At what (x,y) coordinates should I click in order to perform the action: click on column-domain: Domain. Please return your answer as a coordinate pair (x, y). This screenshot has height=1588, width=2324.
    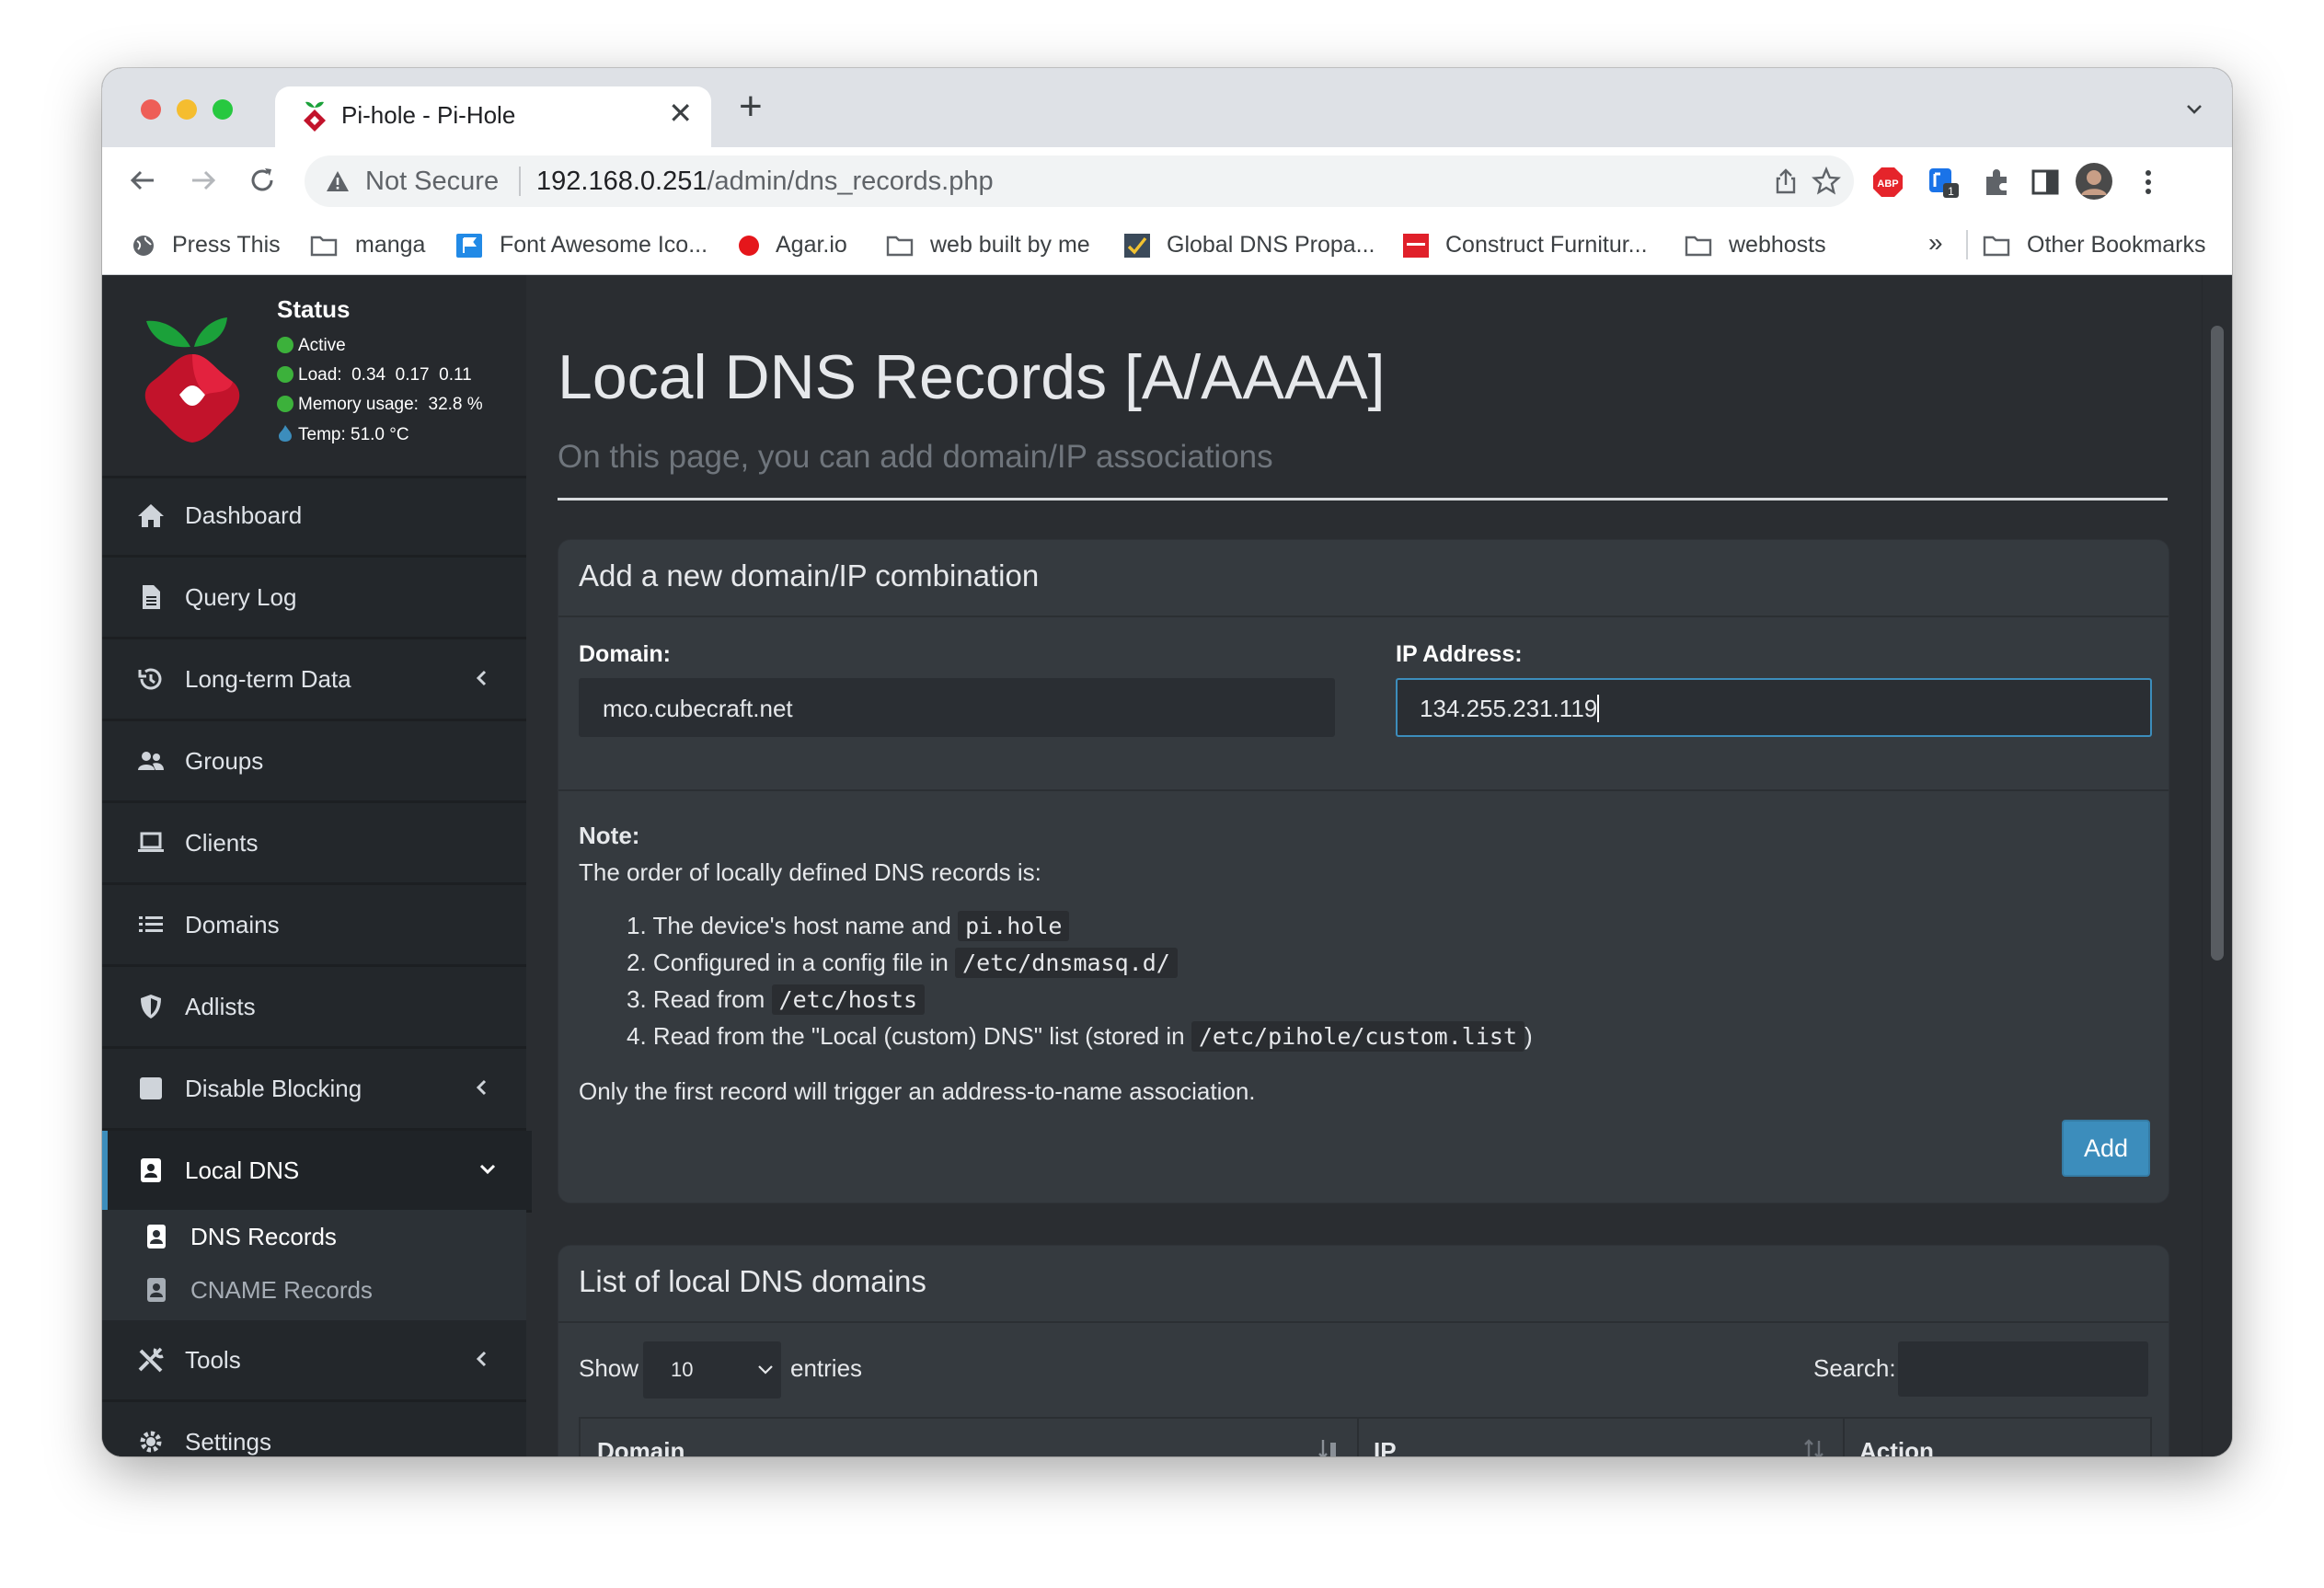
    Looking at the image, I should click on (641, 1446).